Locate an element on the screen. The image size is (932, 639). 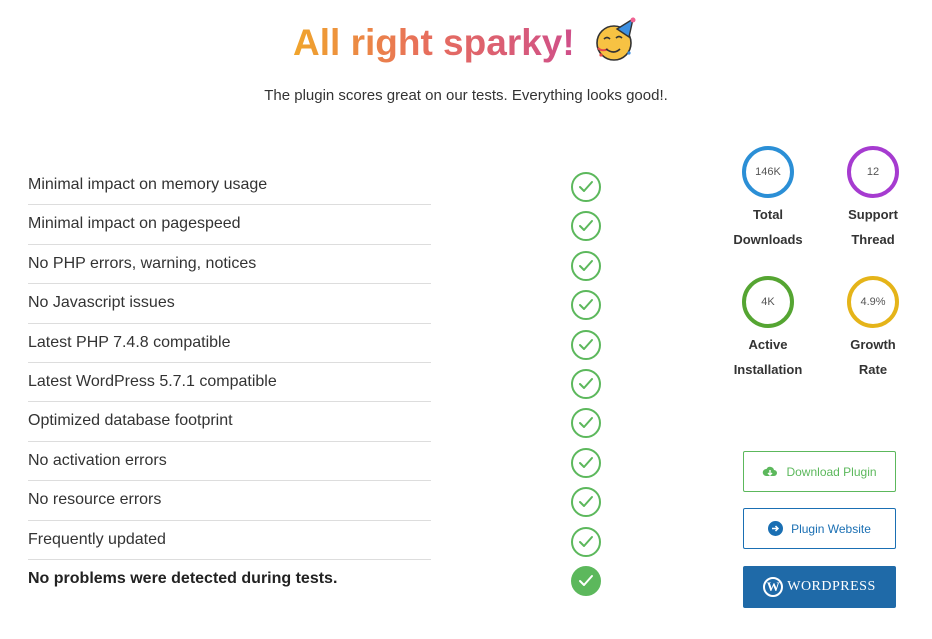
check-row: Minimal impact on memory usage is located at coordinates (314, 186).